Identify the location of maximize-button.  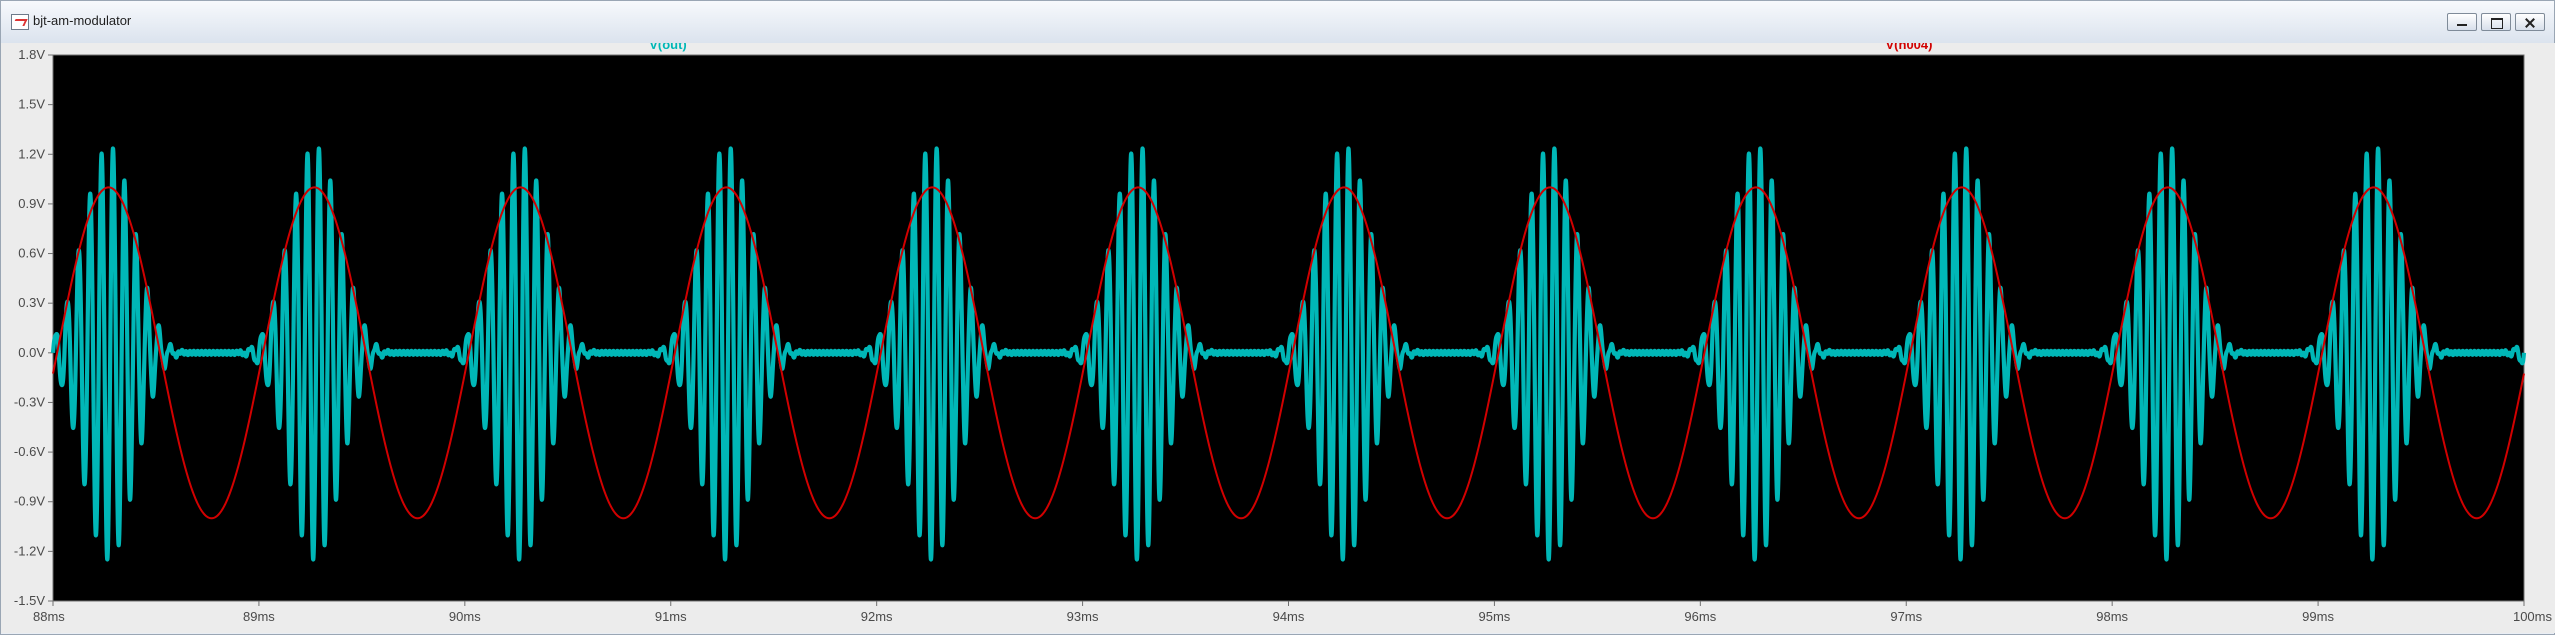
(2496, 22).